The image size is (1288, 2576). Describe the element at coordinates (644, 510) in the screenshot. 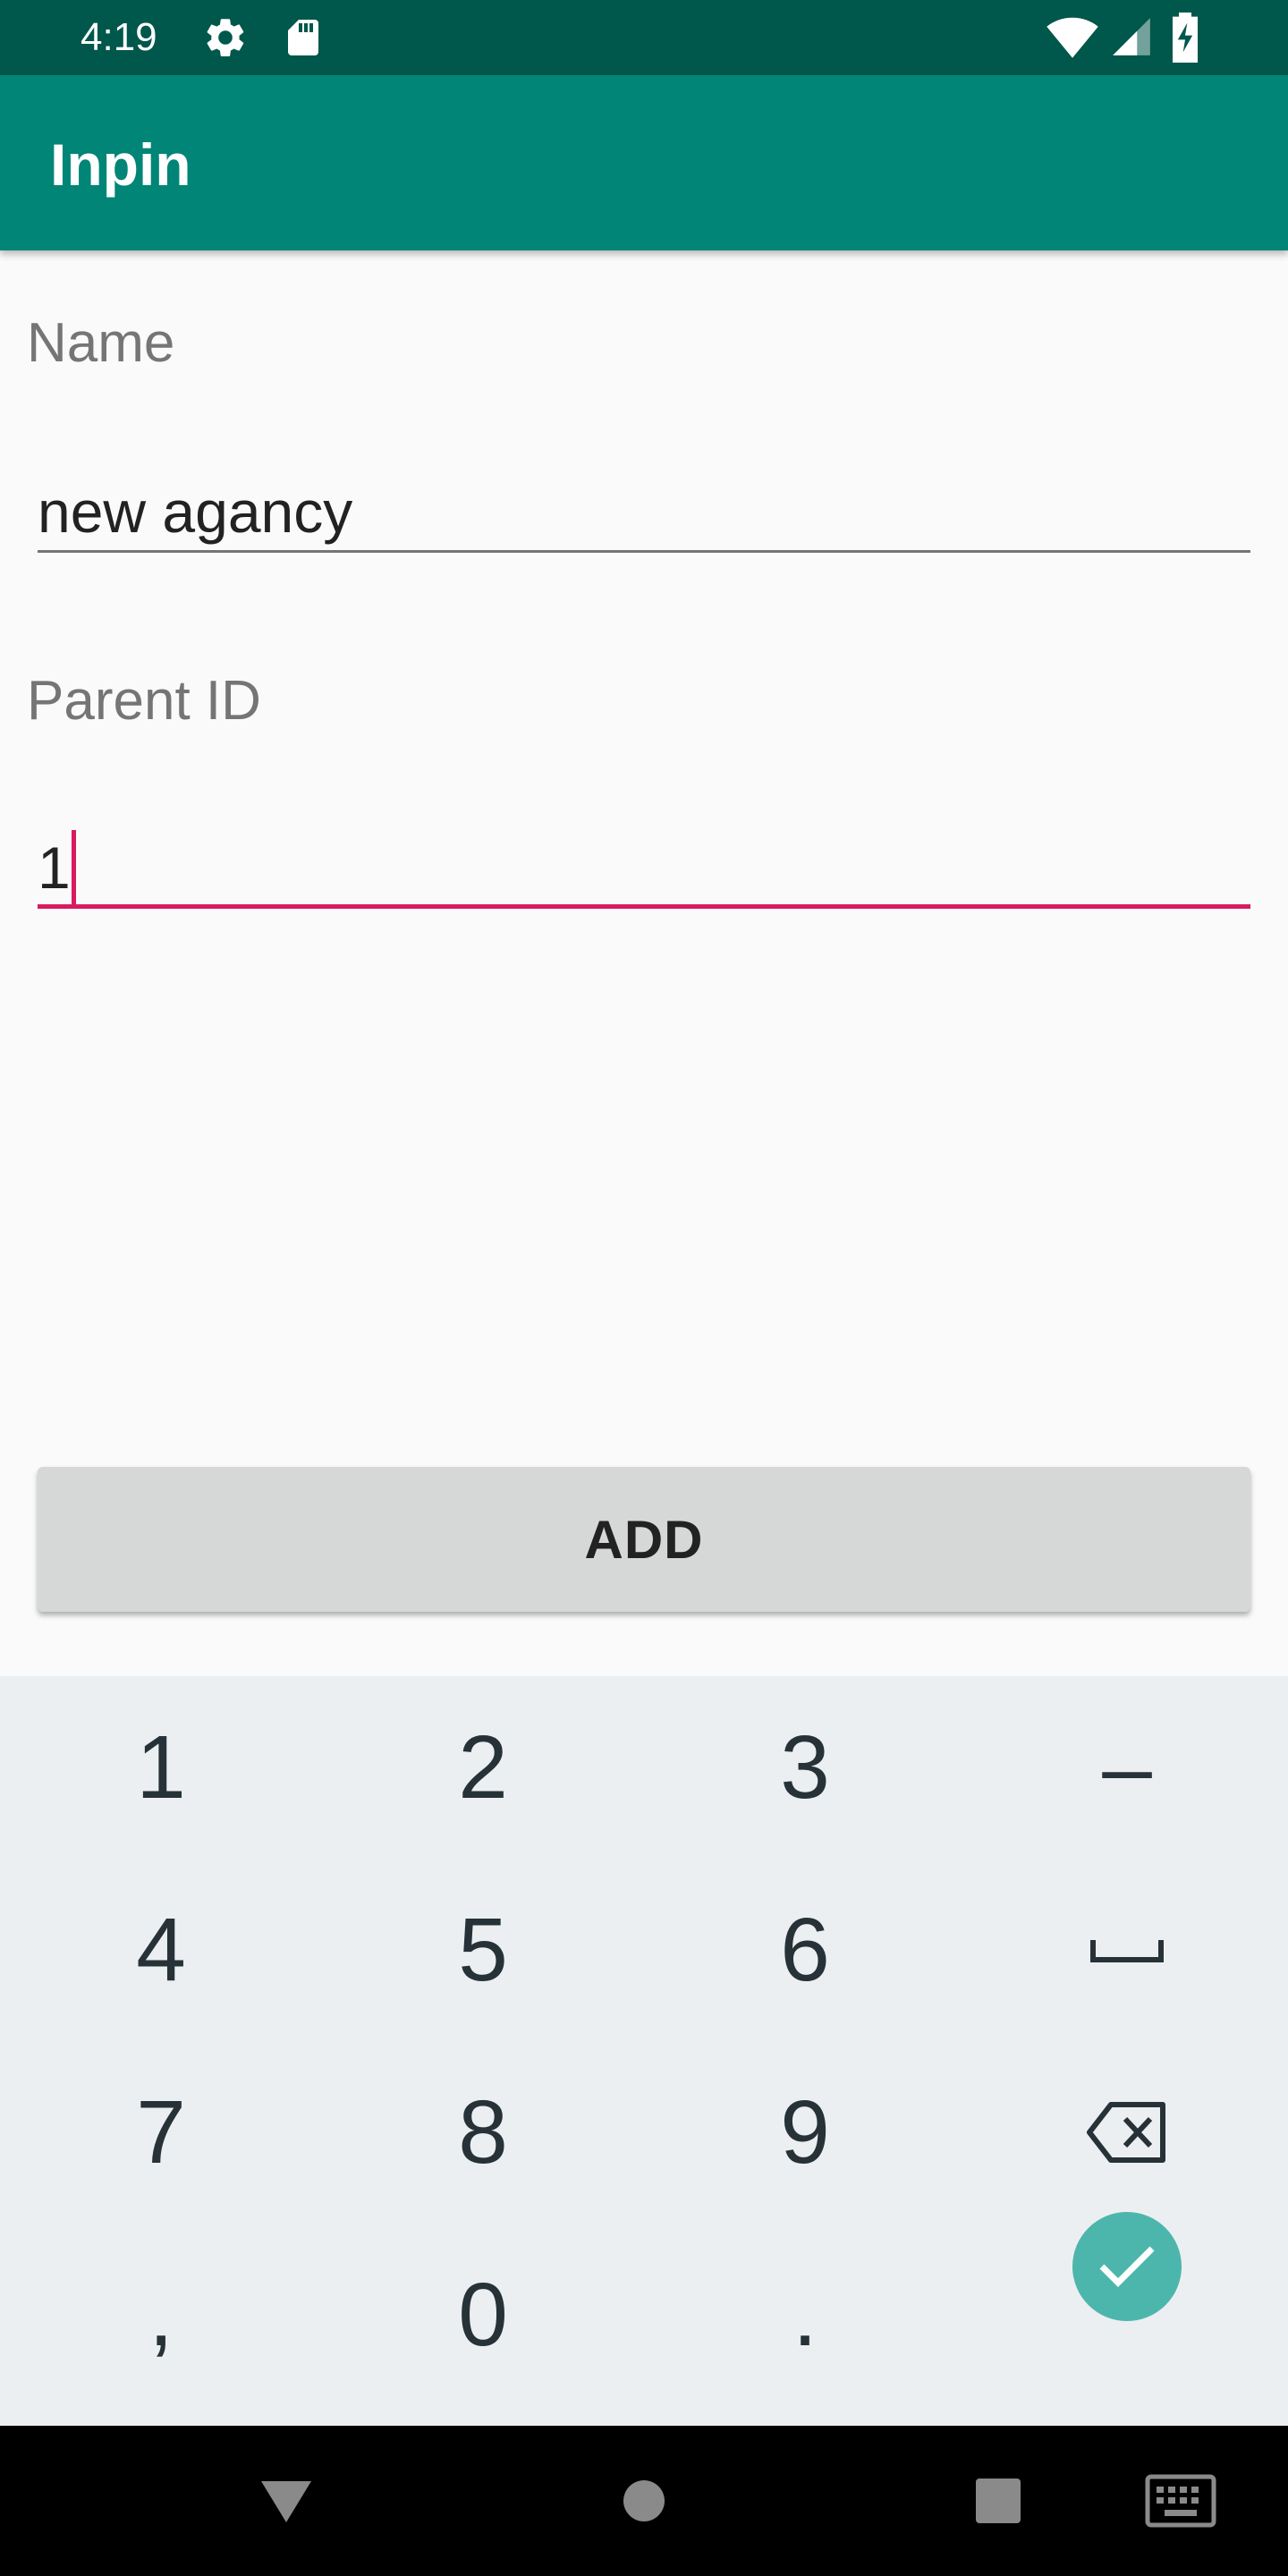

I see `name-field: new agancy` at that location.